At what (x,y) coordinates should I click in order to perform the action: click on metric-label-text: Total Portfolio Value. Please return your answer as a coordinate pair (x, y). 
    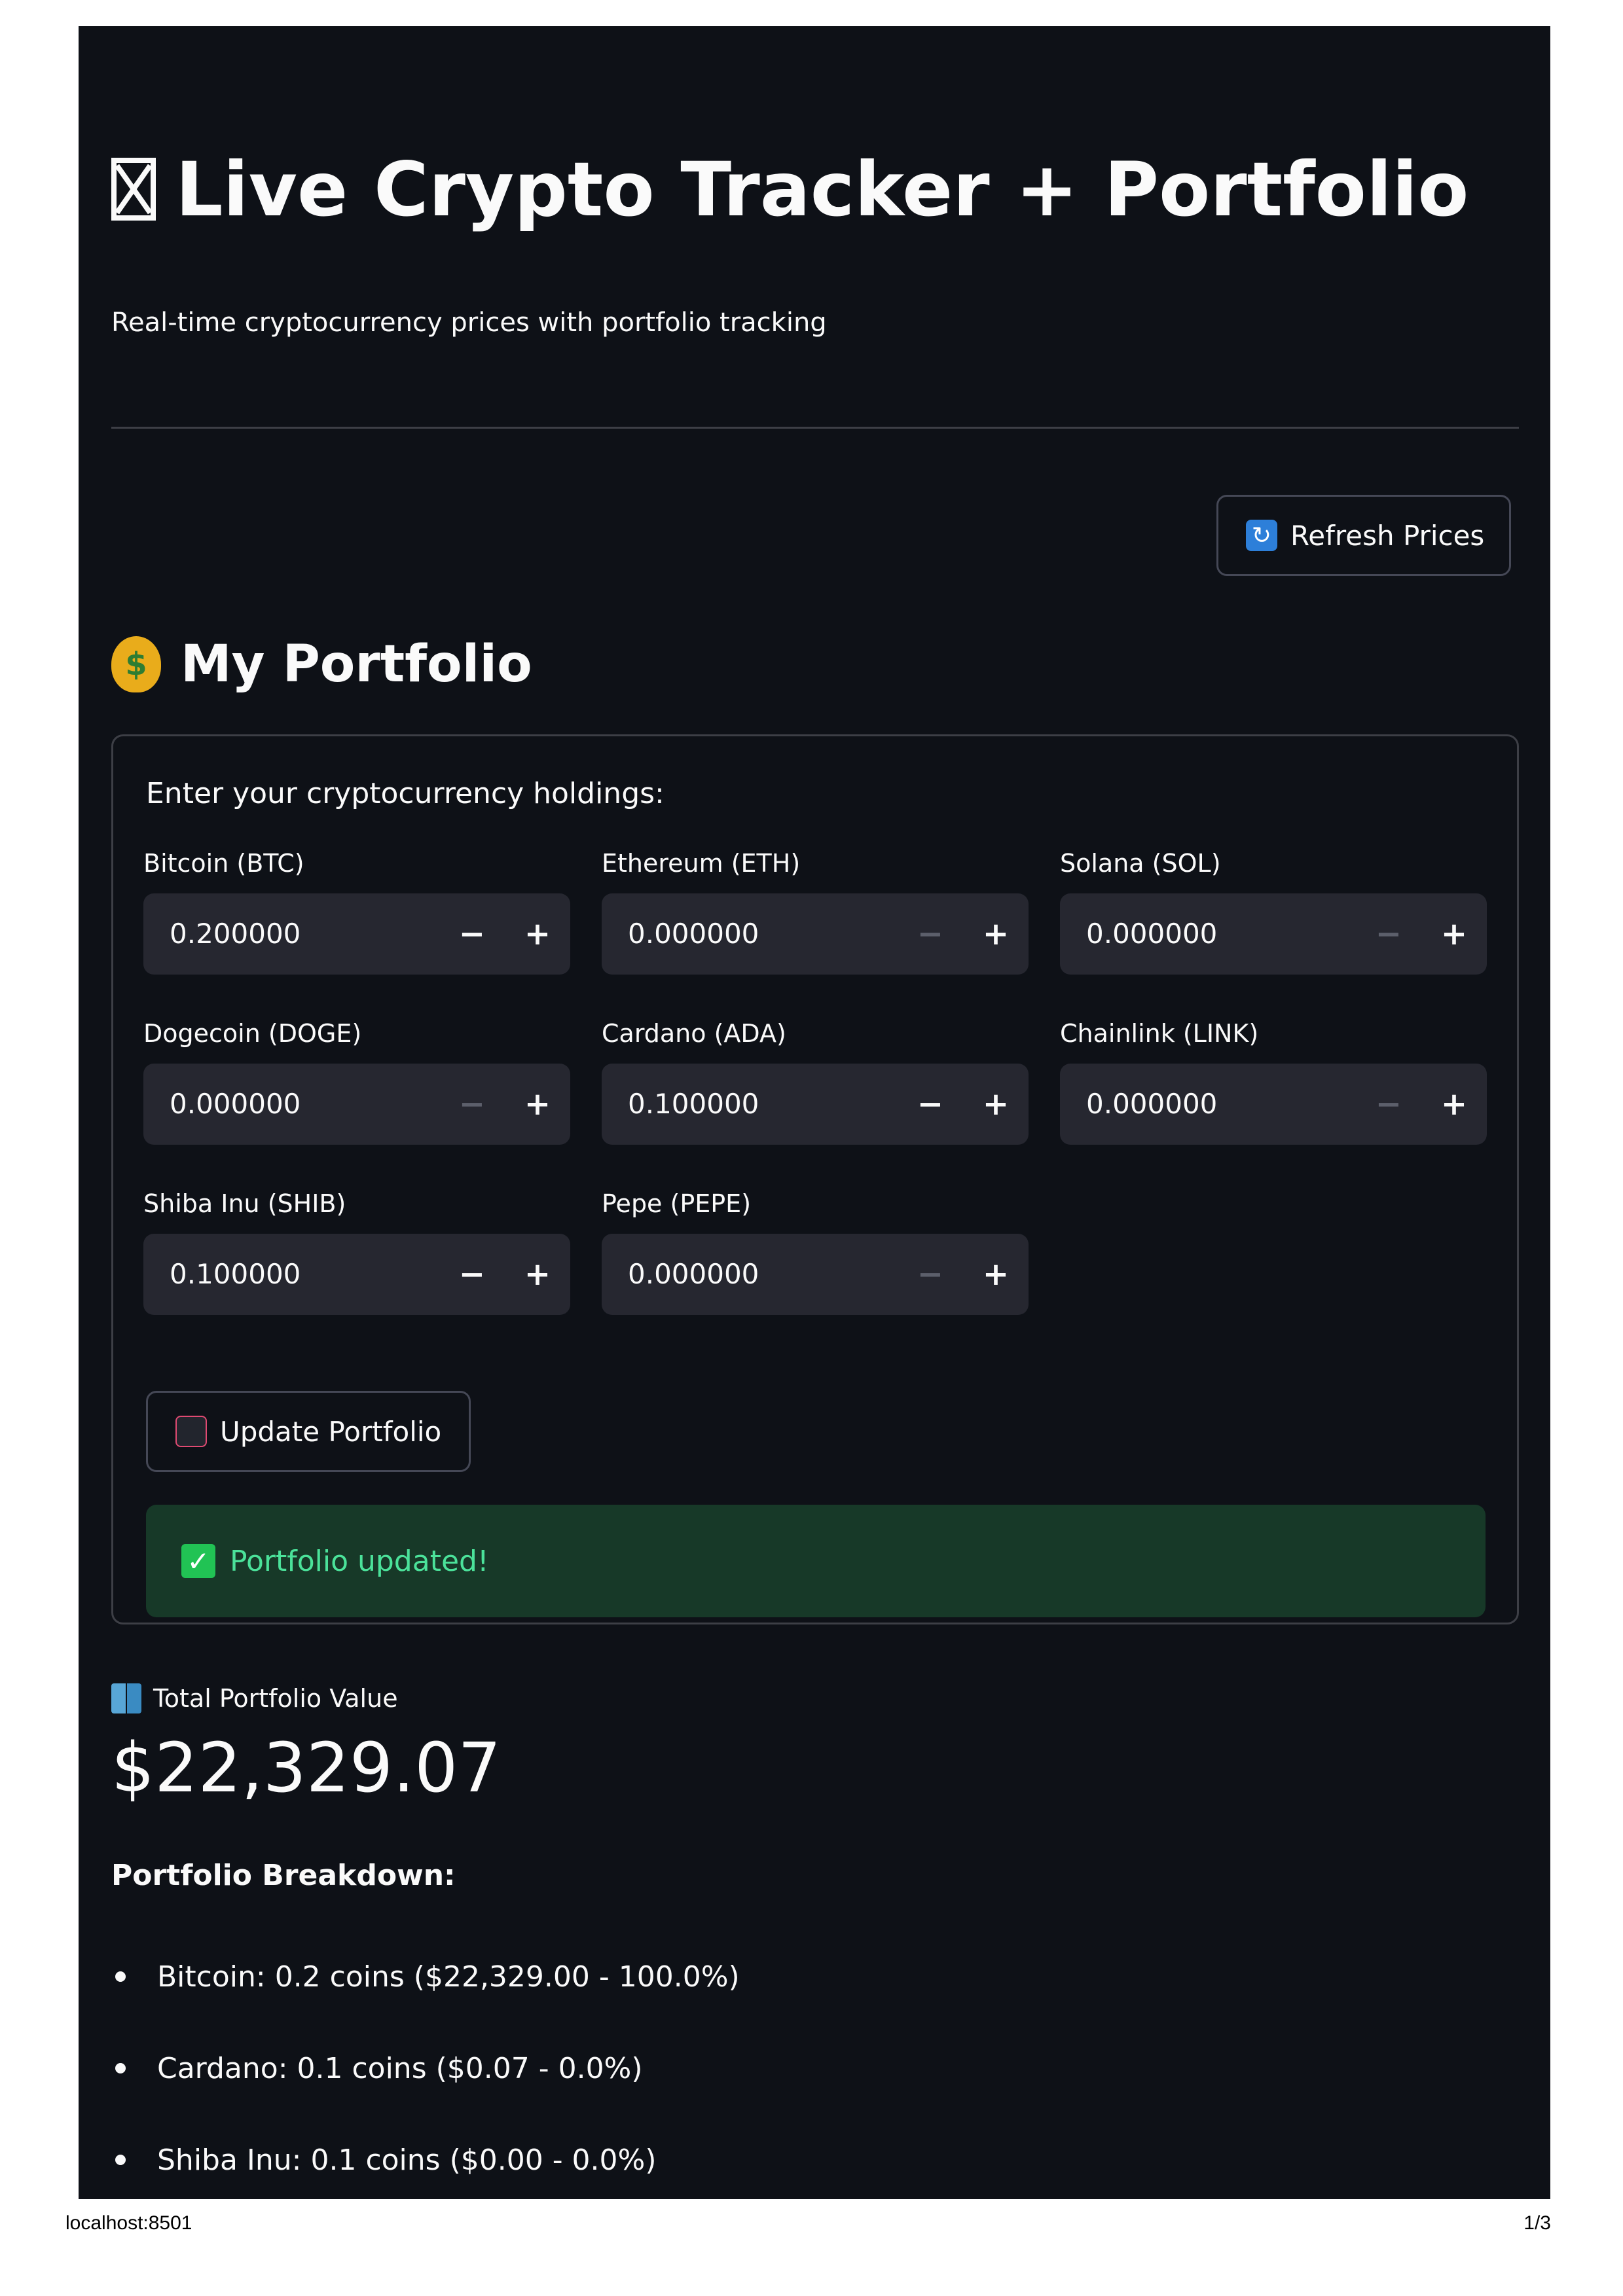
    Looking at the image, I should click on (275, 1698).